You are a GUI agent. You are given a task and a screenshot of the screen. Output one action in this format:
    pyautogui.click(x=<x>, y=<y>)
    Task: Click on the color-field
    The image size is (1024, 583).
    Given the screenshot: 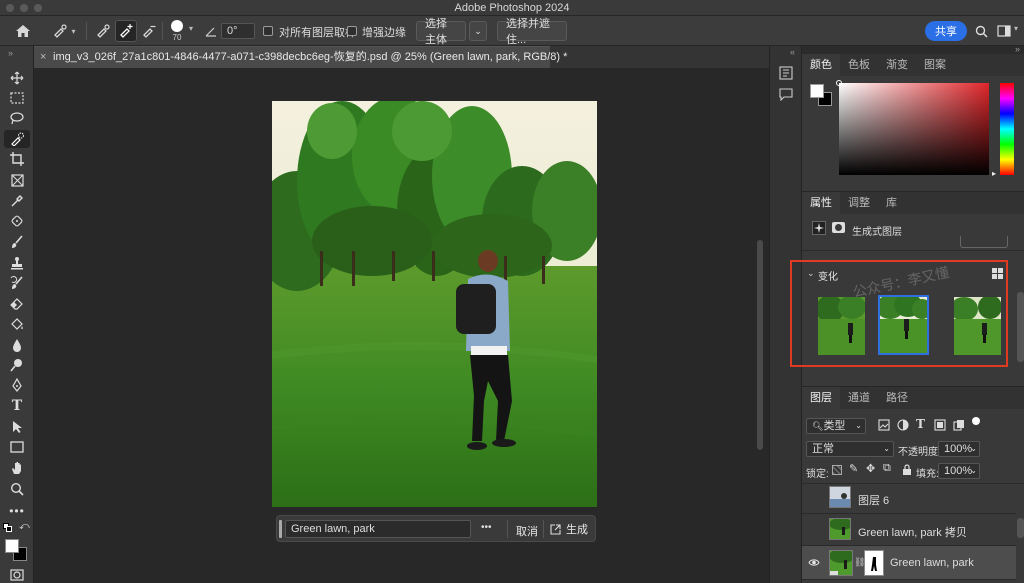 What is the action you would take?
    pyautogui.click(x=912, y=127)
    